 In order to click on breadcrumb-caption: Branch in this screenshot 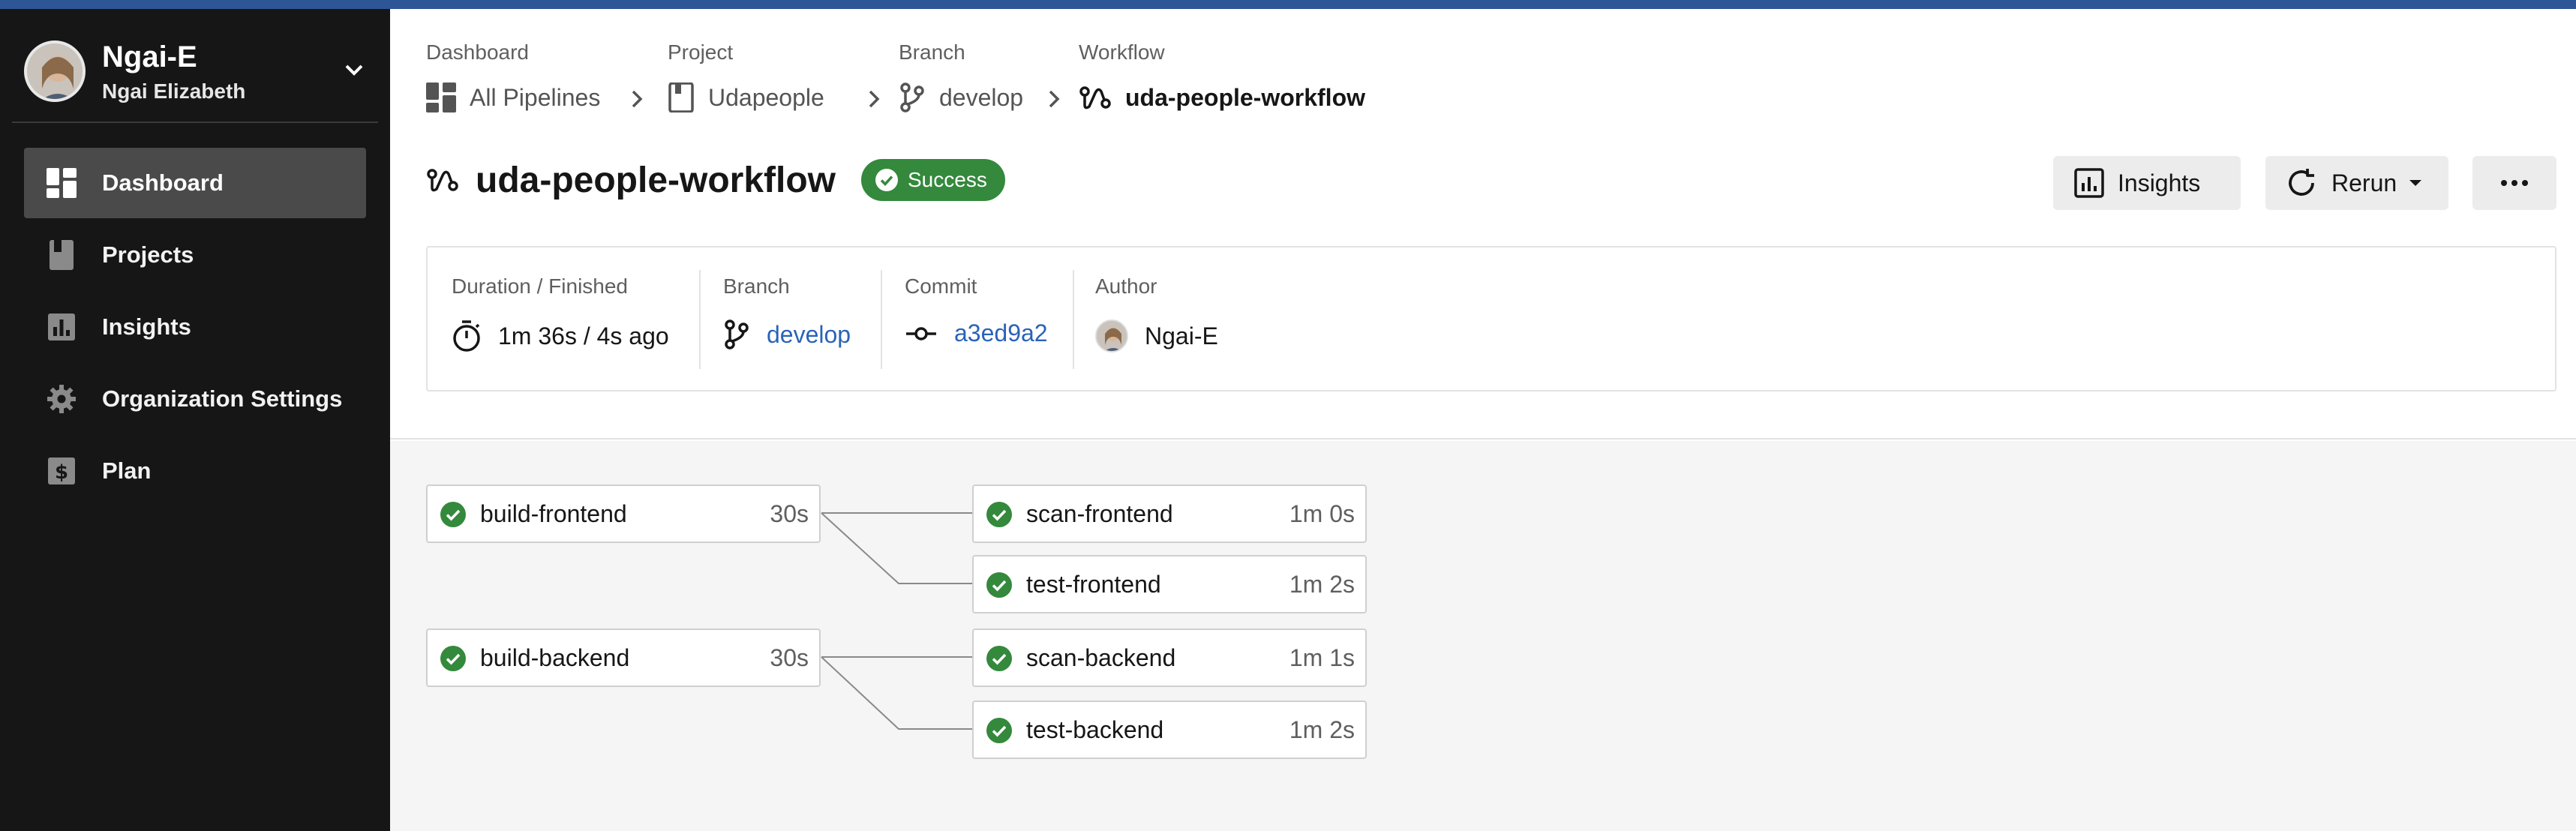, I will do `click(932, 52)`.